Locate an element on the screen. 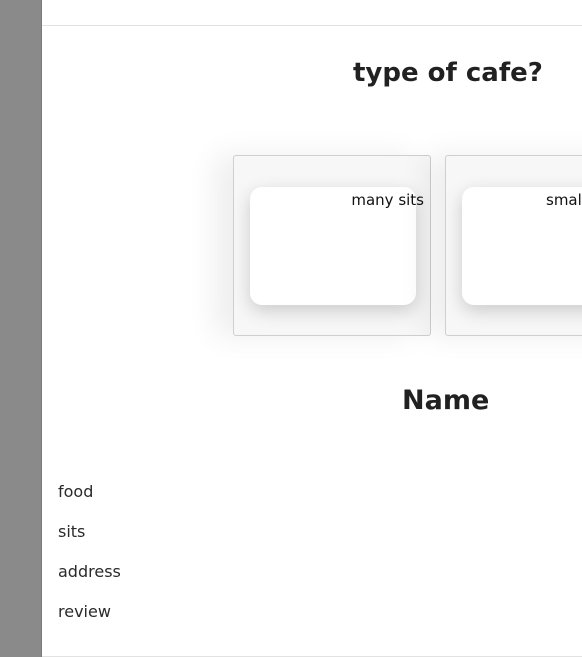 The width and height of the screenshot is (582, 657). left-rail is located at coordinates (21, 328).